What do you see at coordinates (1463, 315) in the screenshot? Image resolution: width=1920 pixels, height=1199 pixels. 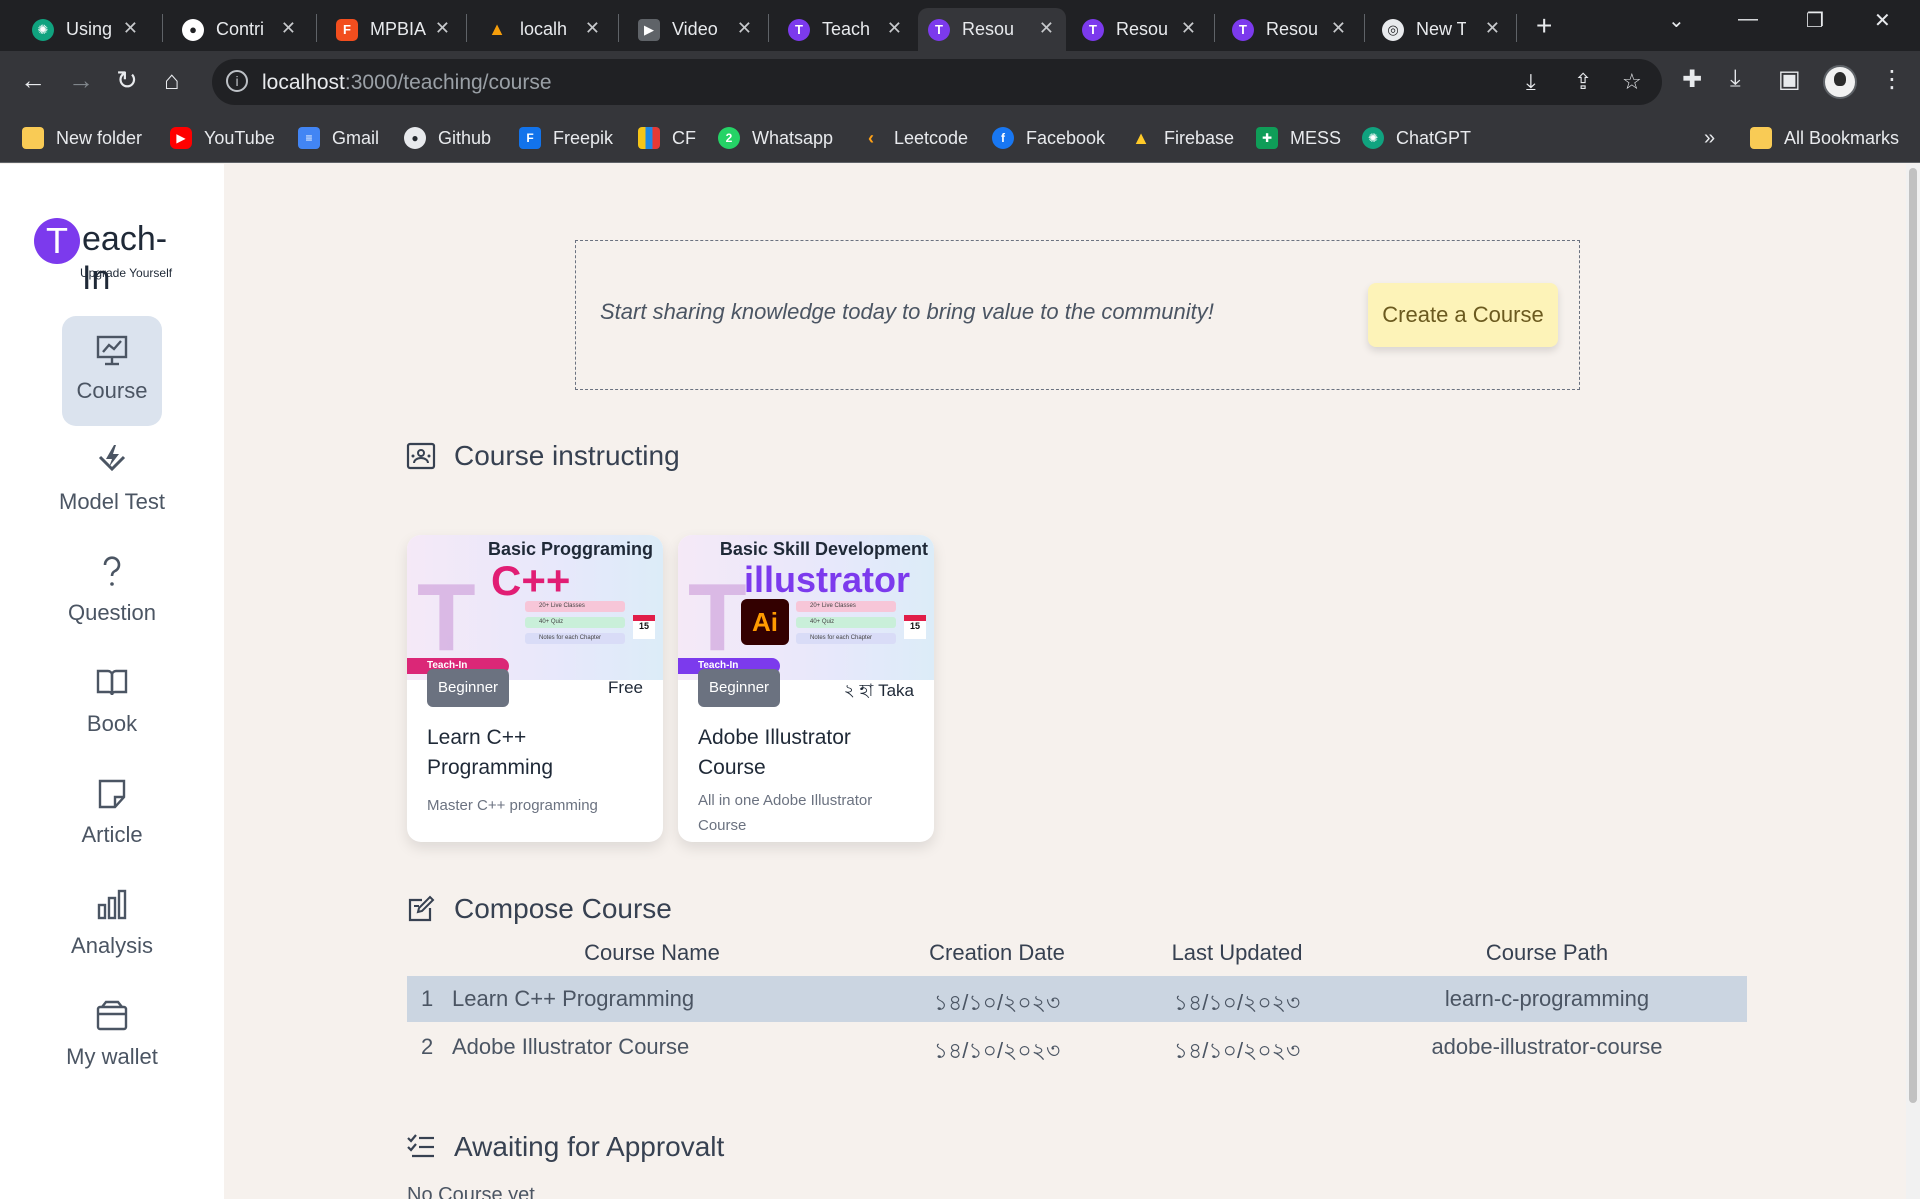 I see `create-course-button: Create a Course` at bounding box center [1463, 315].